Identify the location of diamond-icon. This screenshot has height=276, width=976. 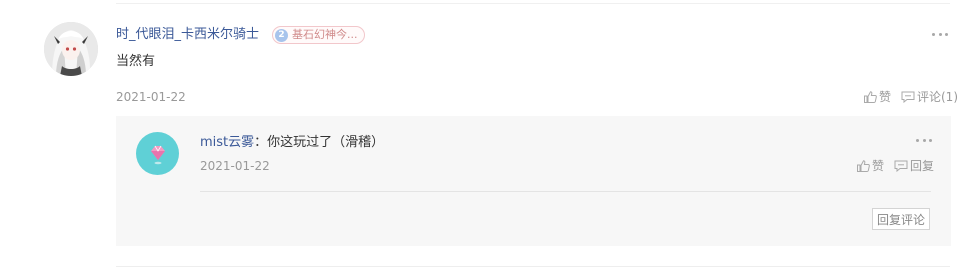
(157, 154).